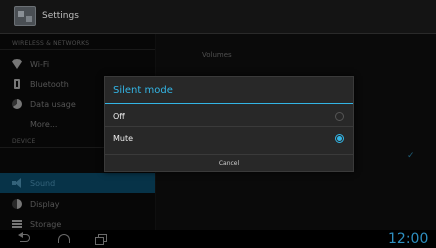  What do you see at coordinates (408, 239) in the screenshot?
I see `status-clock: 12:00` at bounding box center [408, 239].